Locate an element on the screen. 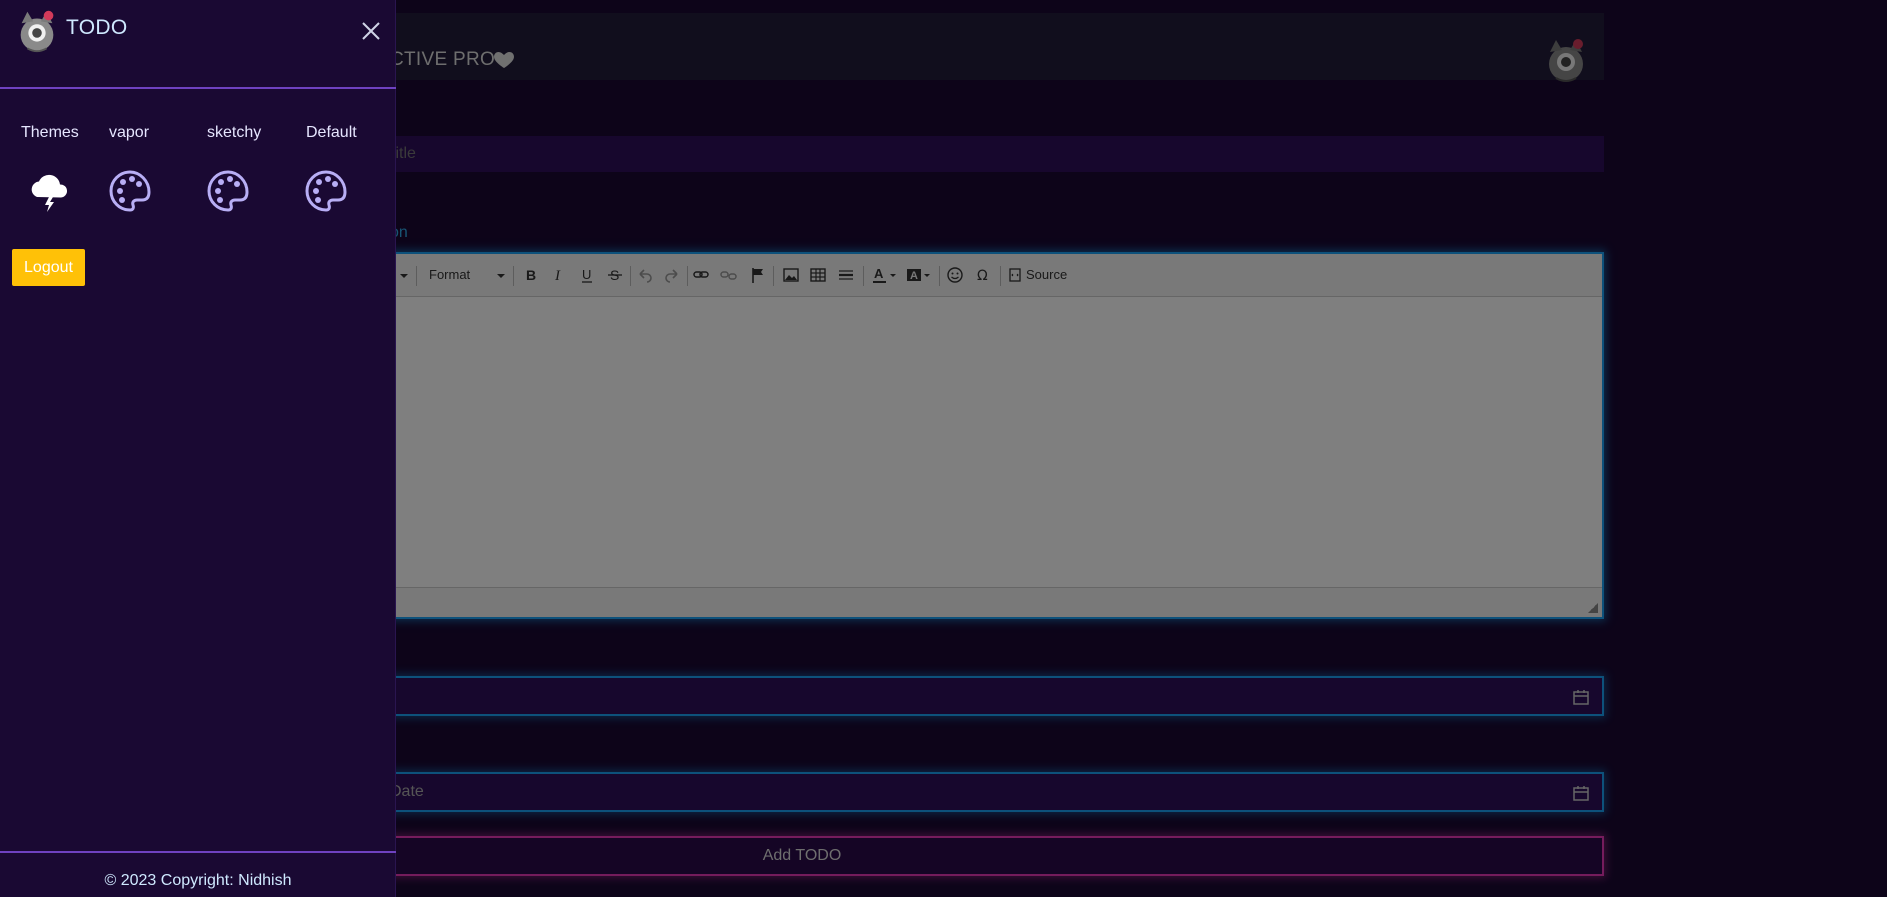  close-icon is located at coordinates (371, 31).